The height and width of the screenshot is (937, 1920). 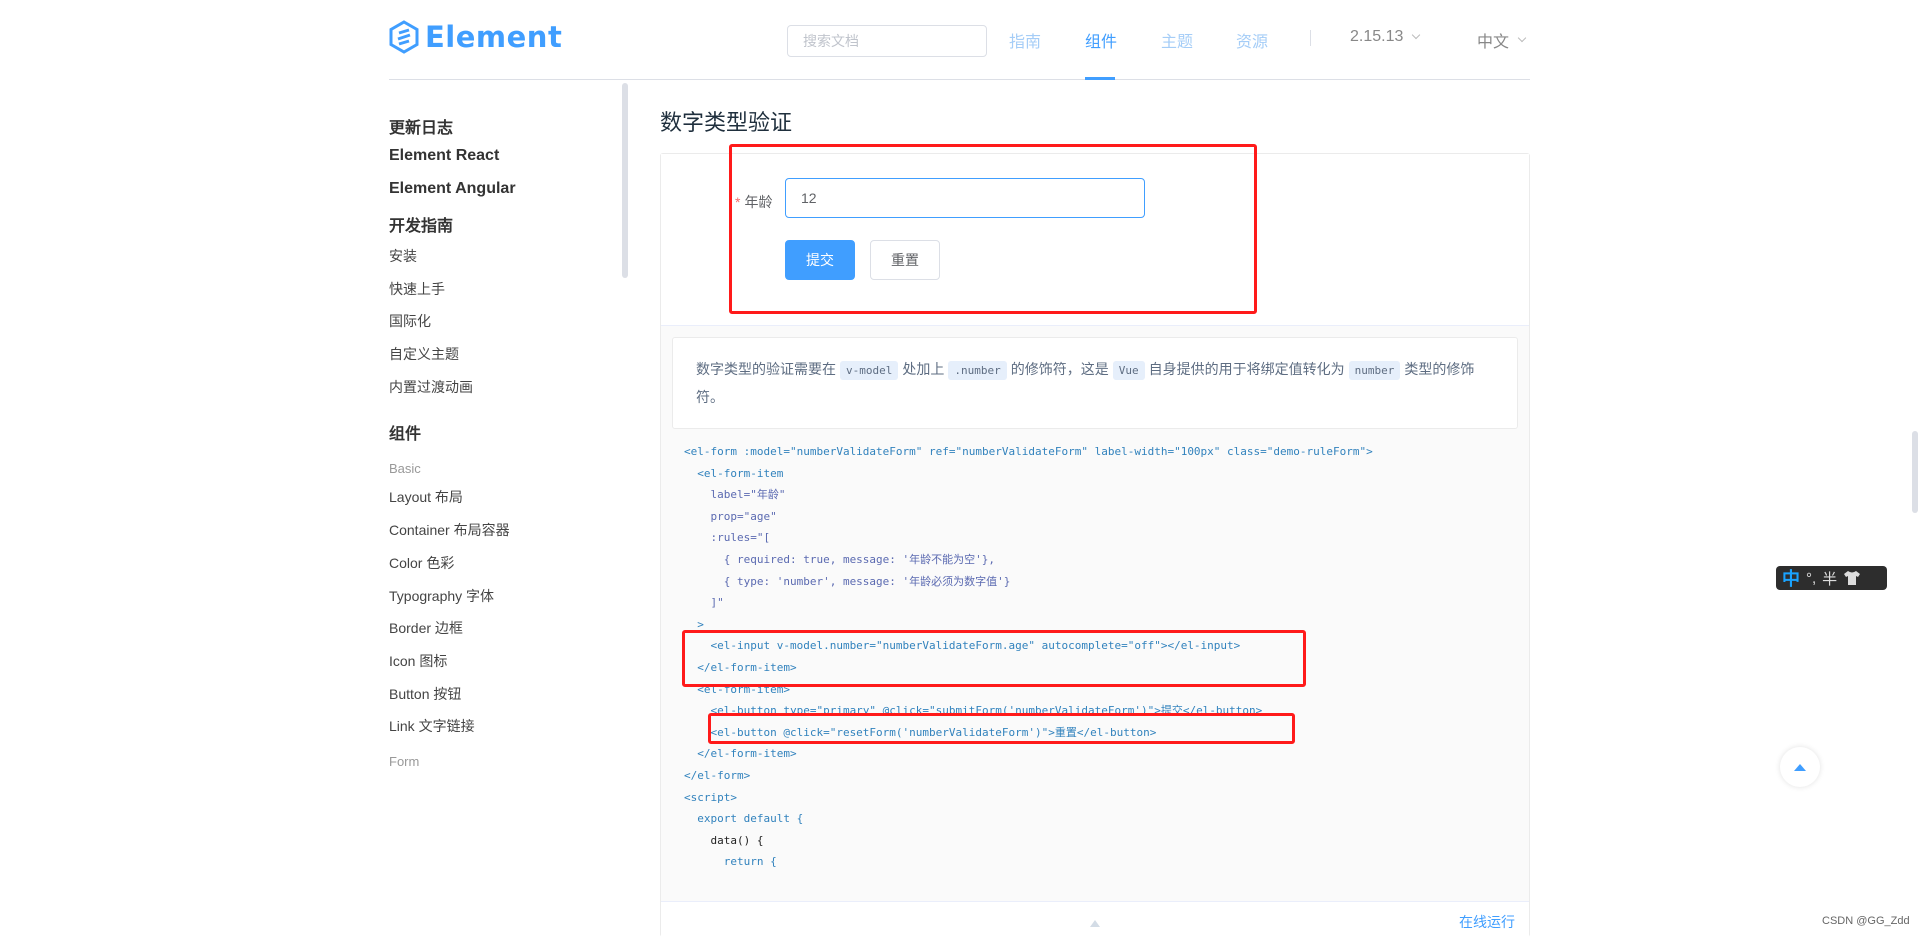 I want to click on sidebar-subgroup-title: Form, so click(x=404, y=761).